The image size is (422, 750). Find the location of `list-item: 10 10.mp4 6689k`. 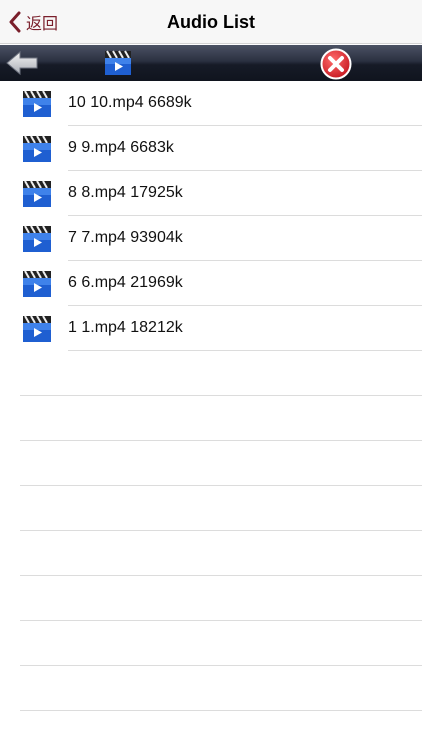

list-item: 10 10.mp4 6689k is located at coordinates (211, 103).